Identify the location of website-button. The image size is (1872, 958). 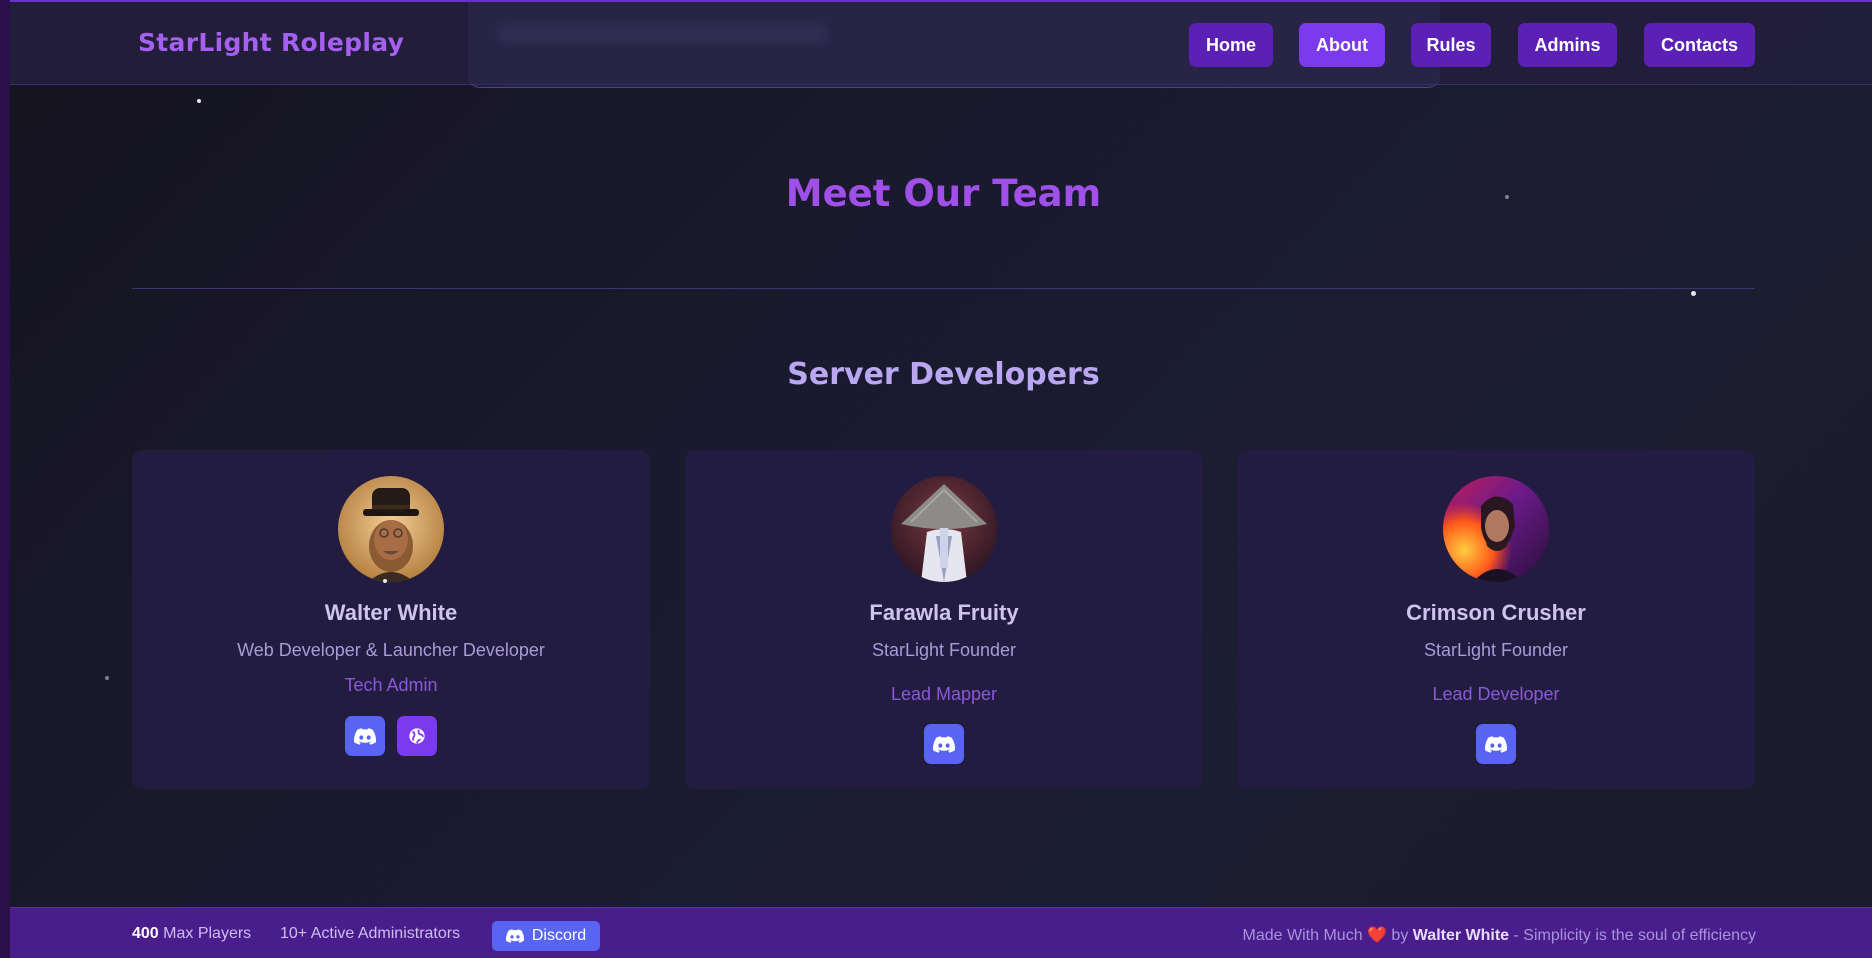
(417, 736).